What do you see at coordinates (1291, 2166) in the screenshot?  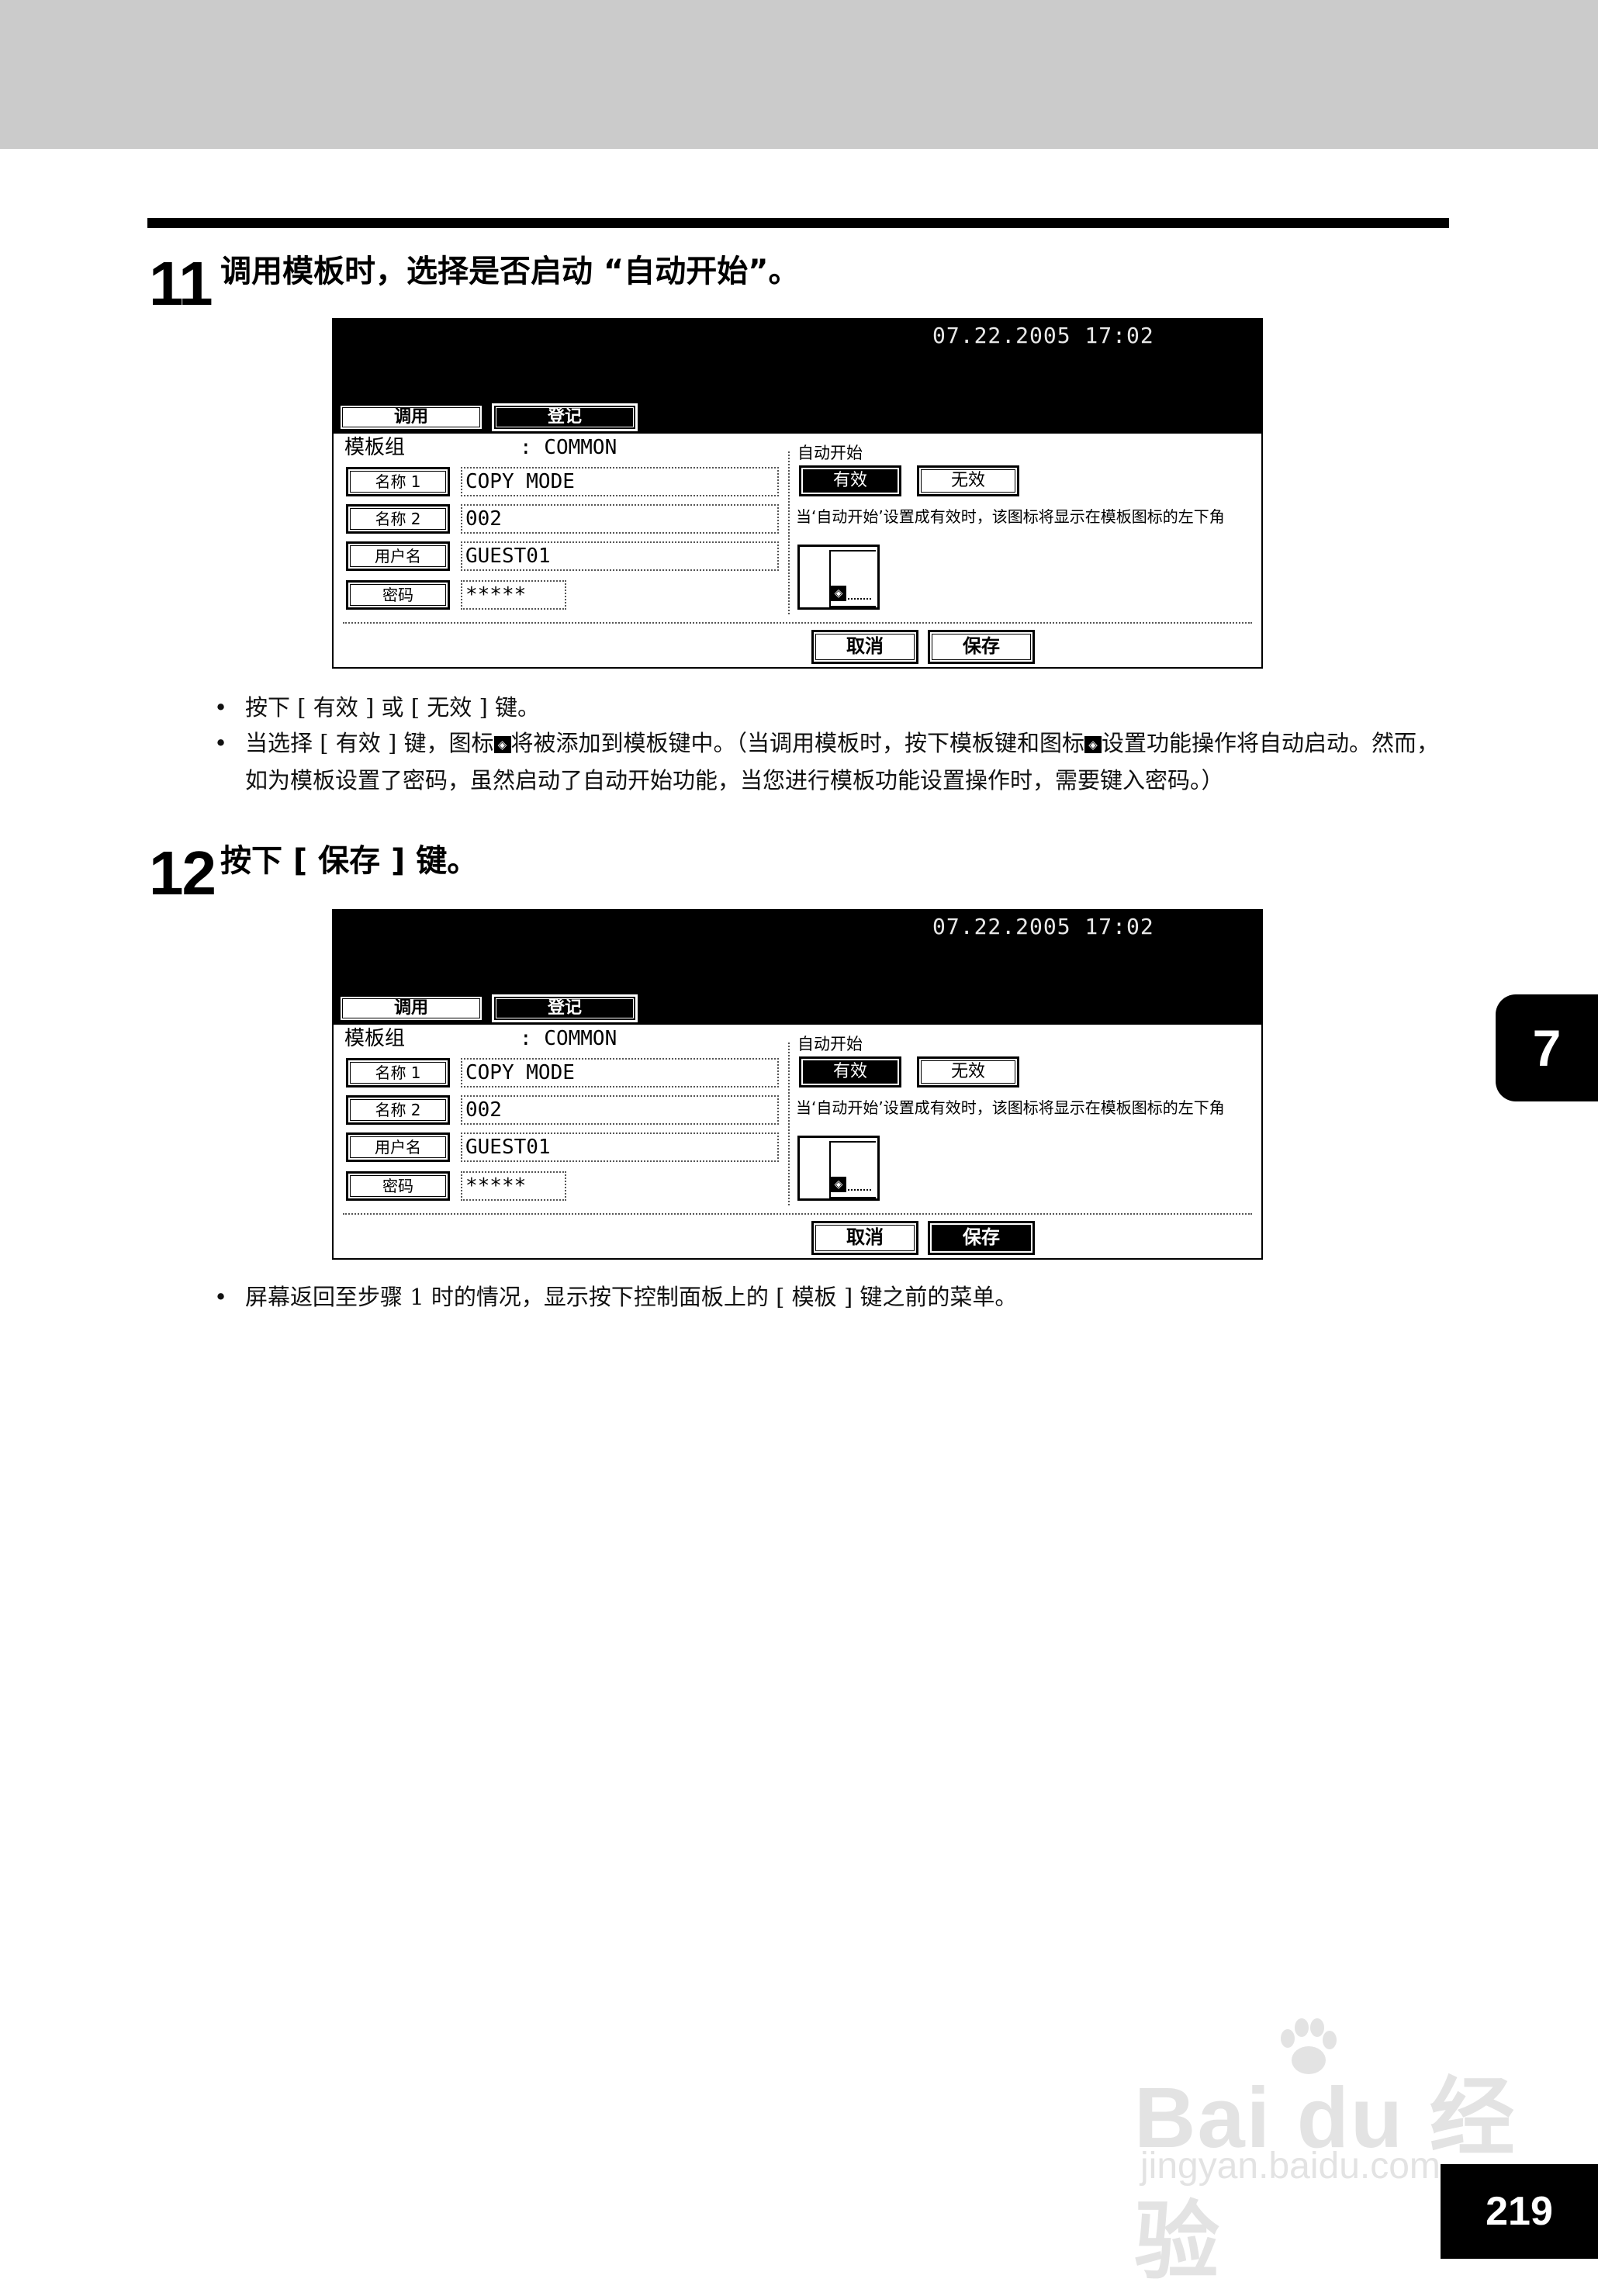 I see `watermark-url: jingyan.baidu.com` at bounding box center [1291, 2166].